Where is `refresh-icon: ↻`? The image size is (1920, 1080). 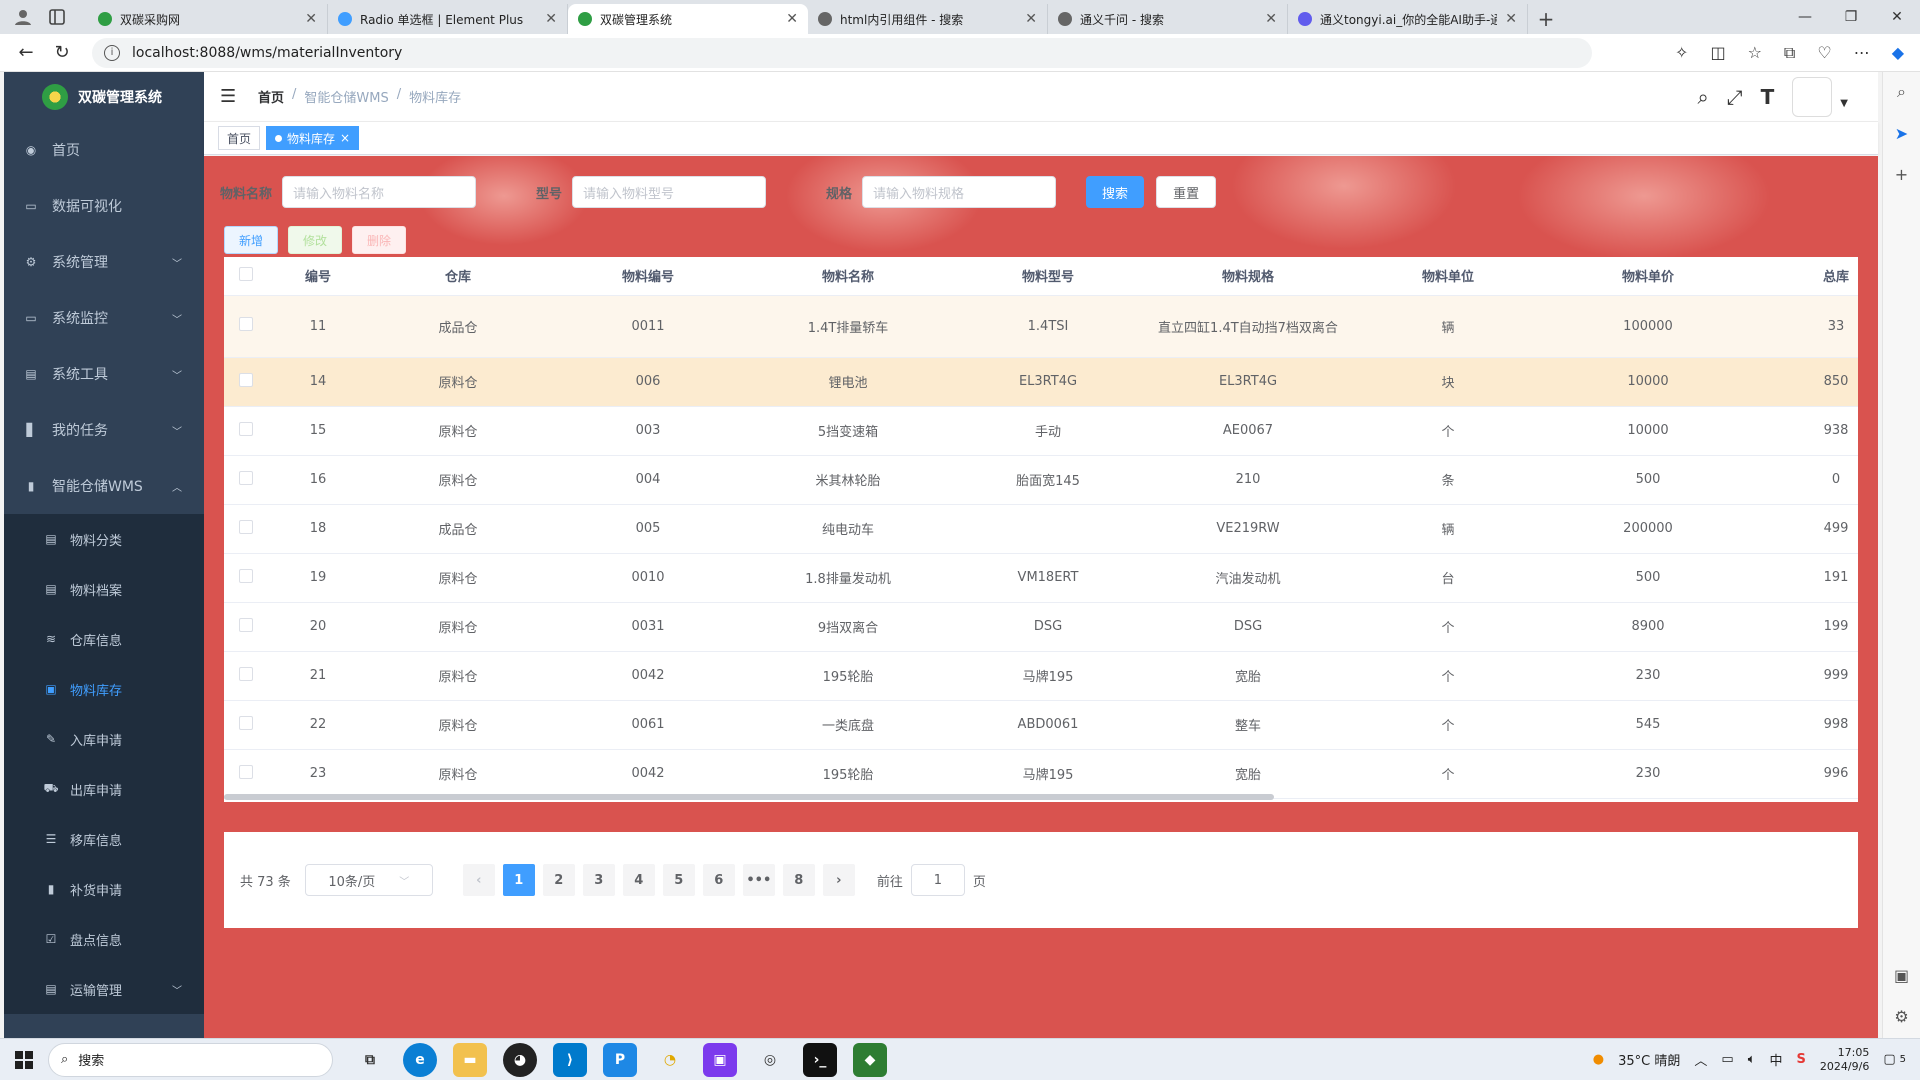
refresh-icon: ↻ is located at coordinates (62, 53).